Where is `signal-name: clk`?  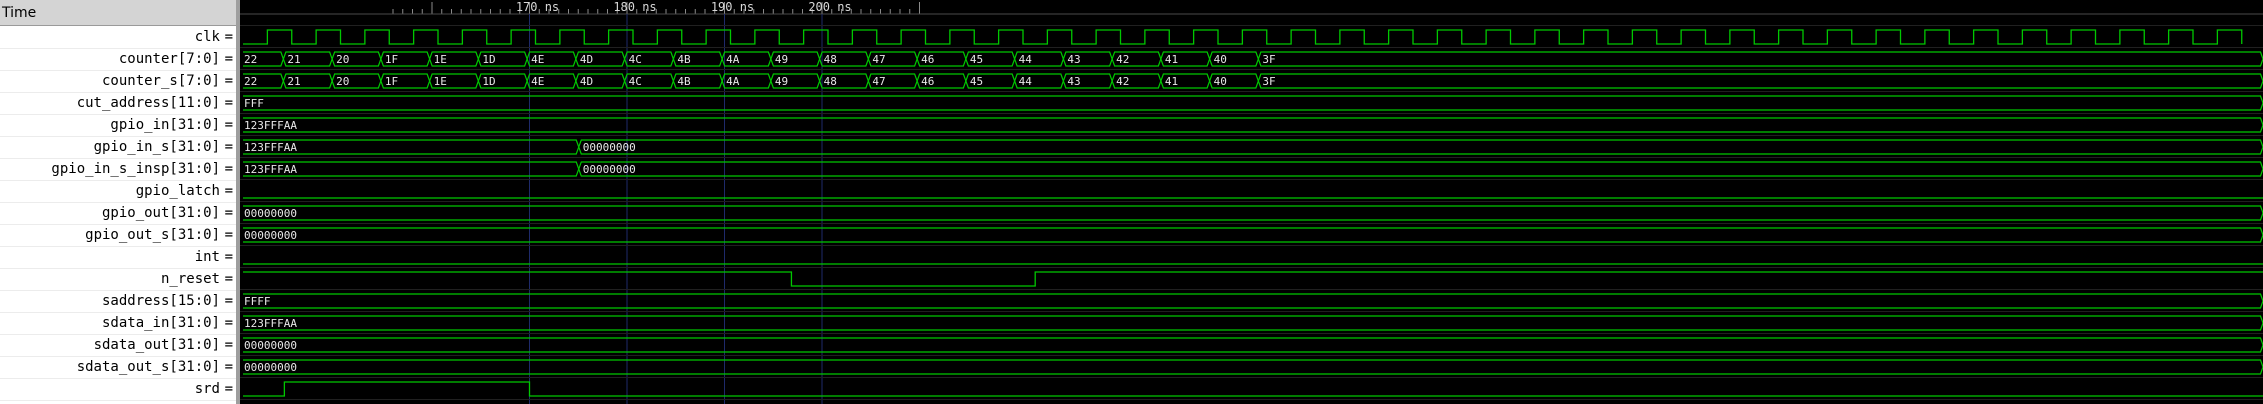
signal-name: clk is located at coordinates (207, 37).